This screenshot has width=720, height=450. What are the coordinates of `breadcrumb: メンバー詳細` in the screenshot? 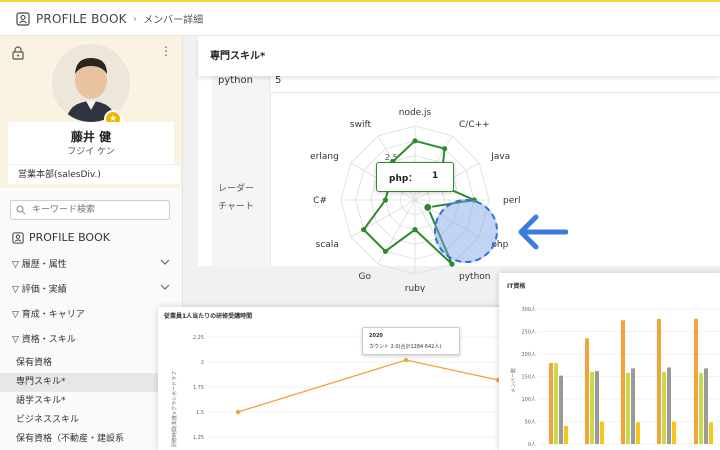 It's located at (173, 20).